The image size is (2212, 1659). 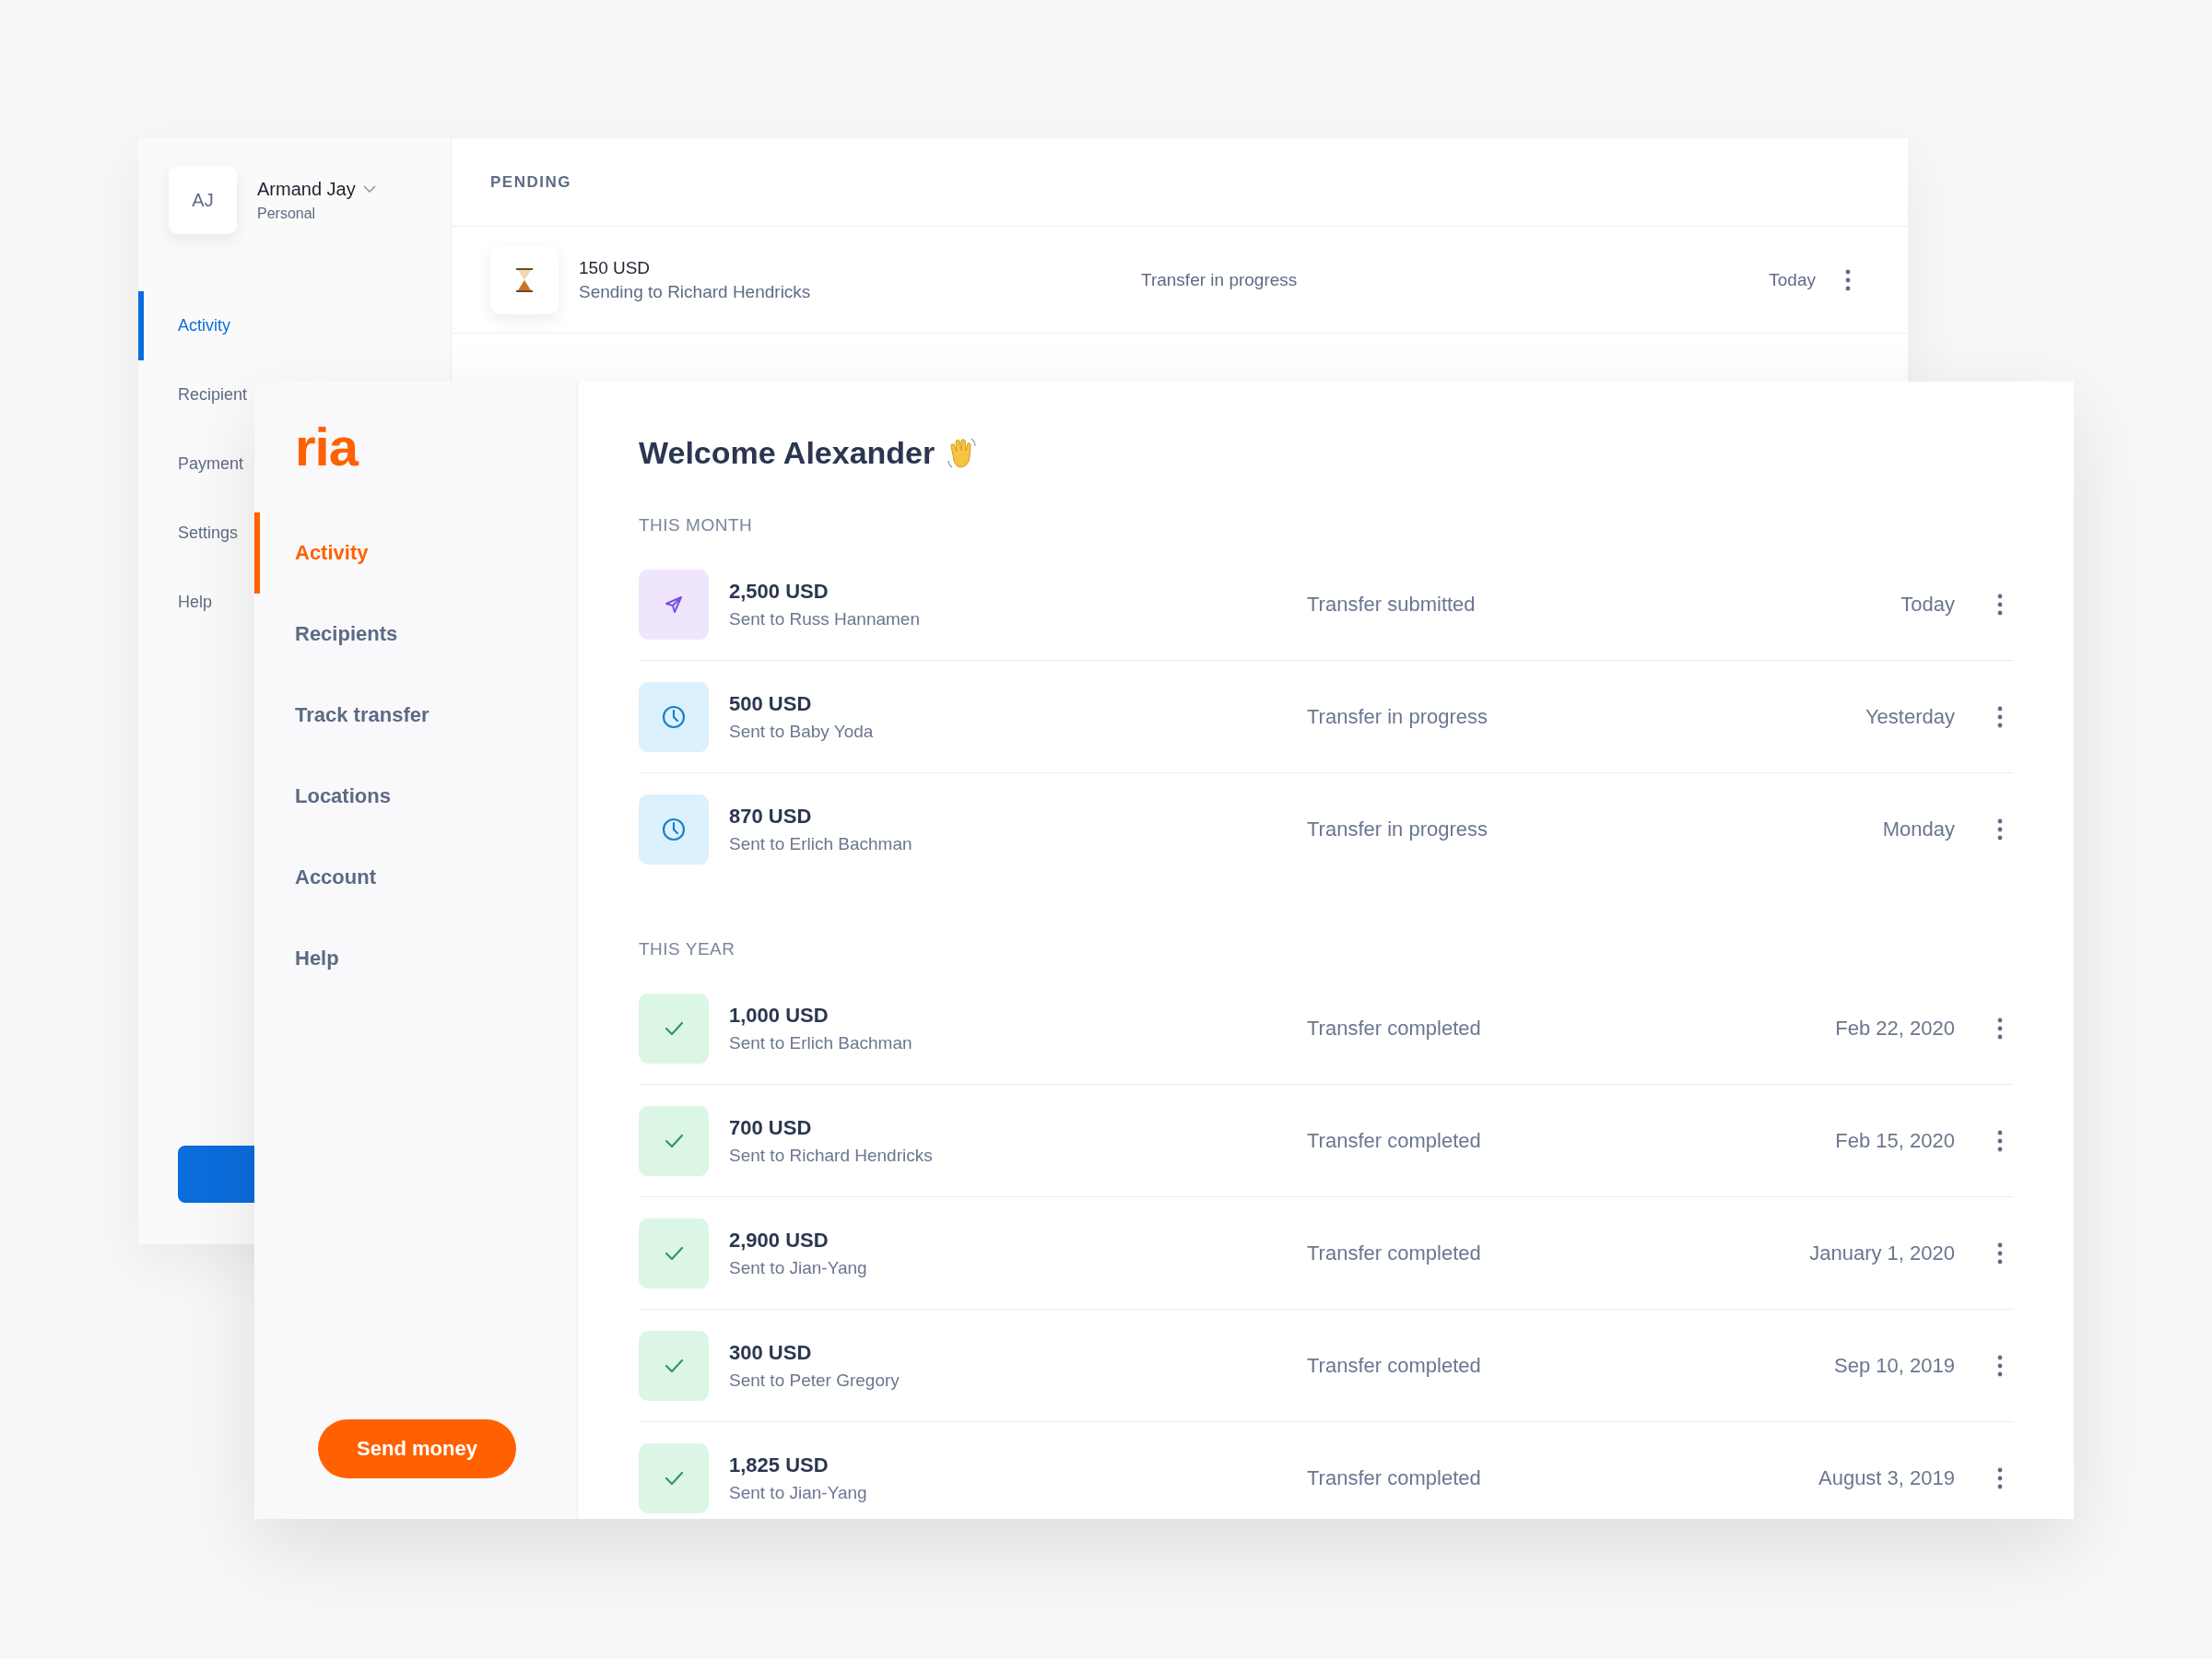 I want to click on logo: ria, so click(x=326, y=447).